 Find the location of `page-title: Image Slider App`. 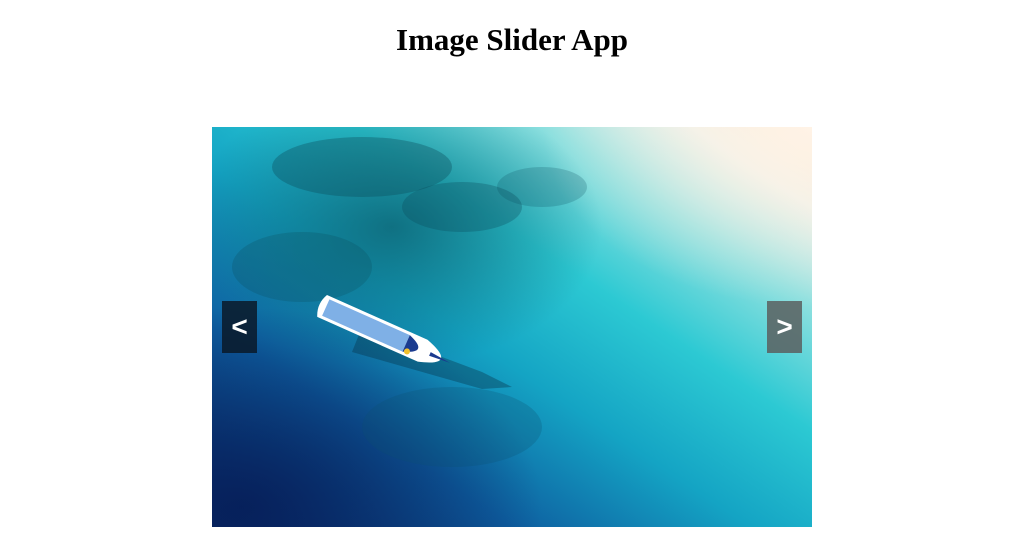

page-title: Image Slider App is located at coordinates (512, 39).